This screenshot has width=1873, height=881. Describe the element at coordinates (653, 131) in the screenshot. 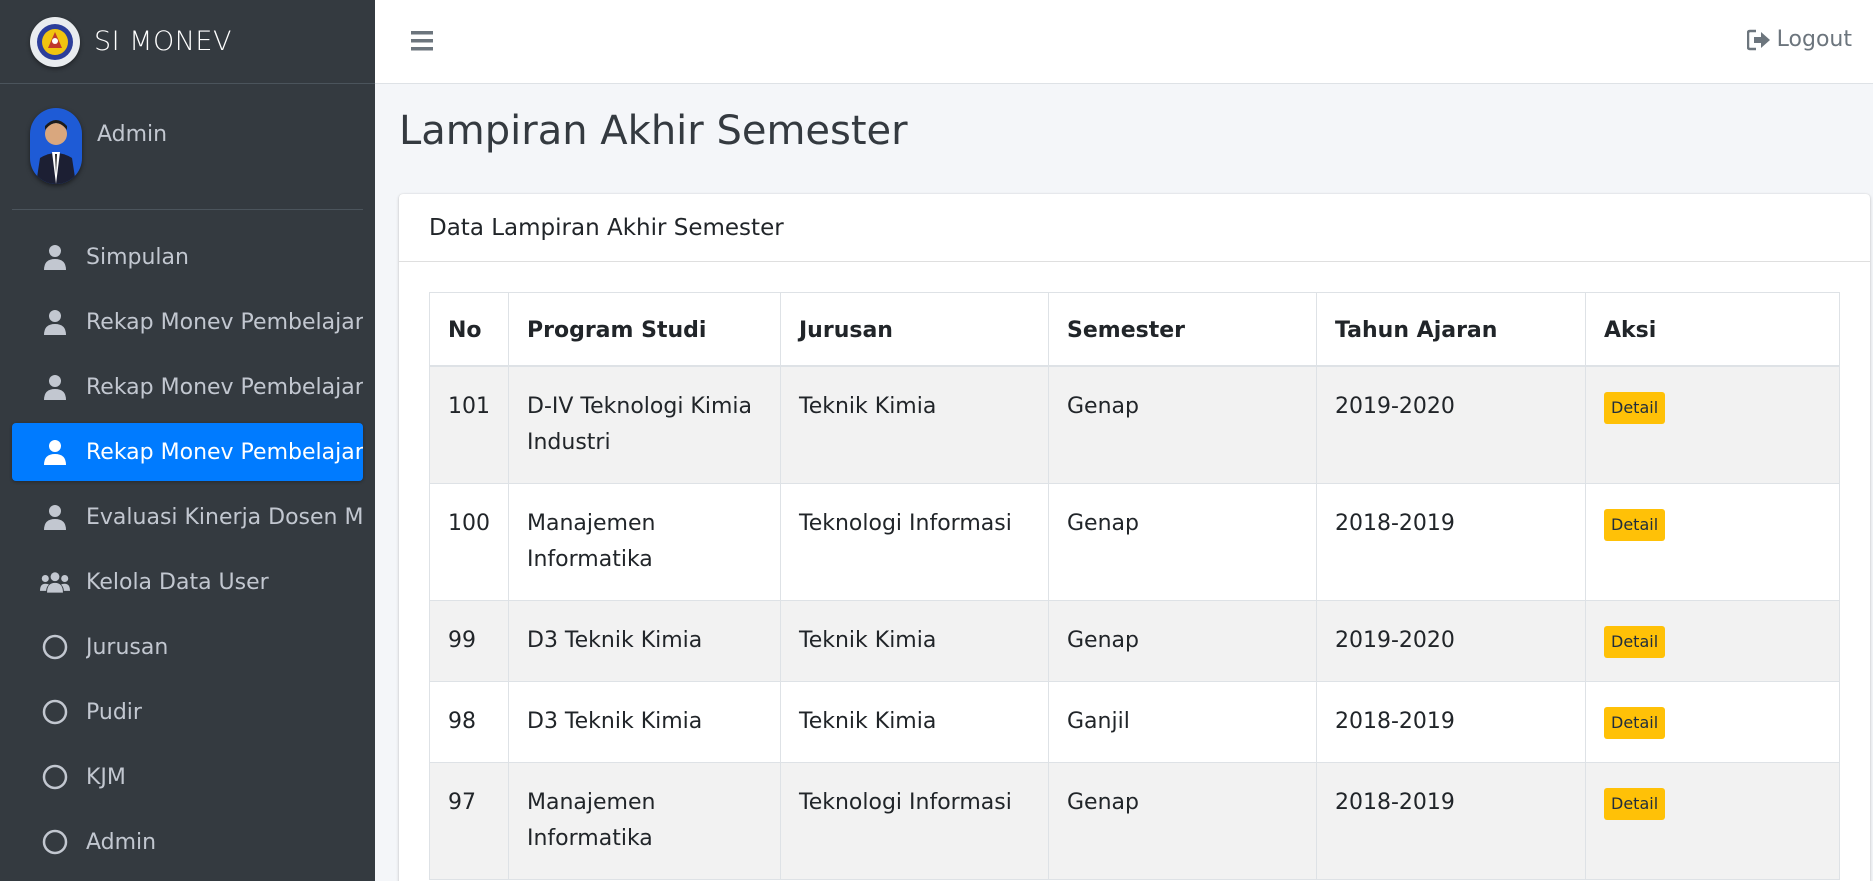

I see `page-title: Lampiran Akhir Semester` at that location.